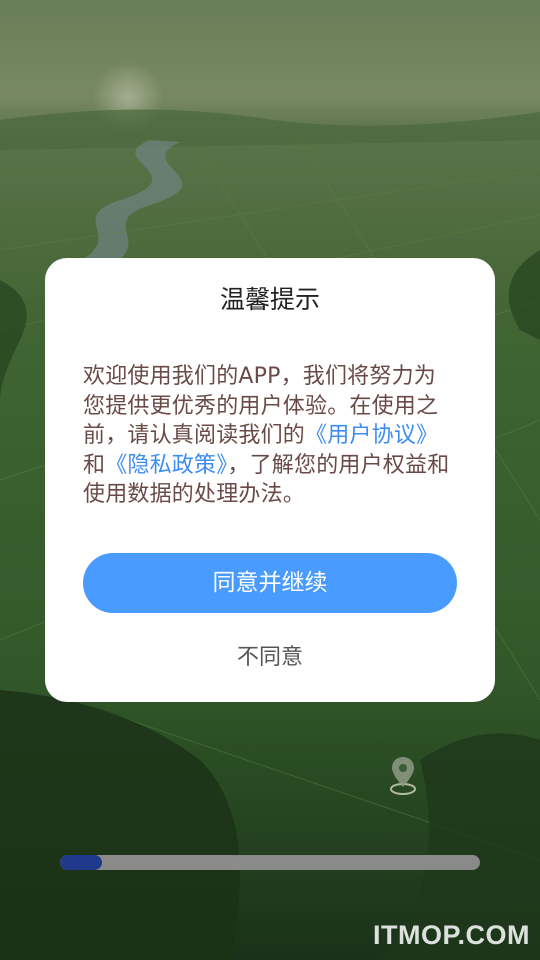  I want to click on privacy-policy-link: 《隐私政策》, so click(166, 465).